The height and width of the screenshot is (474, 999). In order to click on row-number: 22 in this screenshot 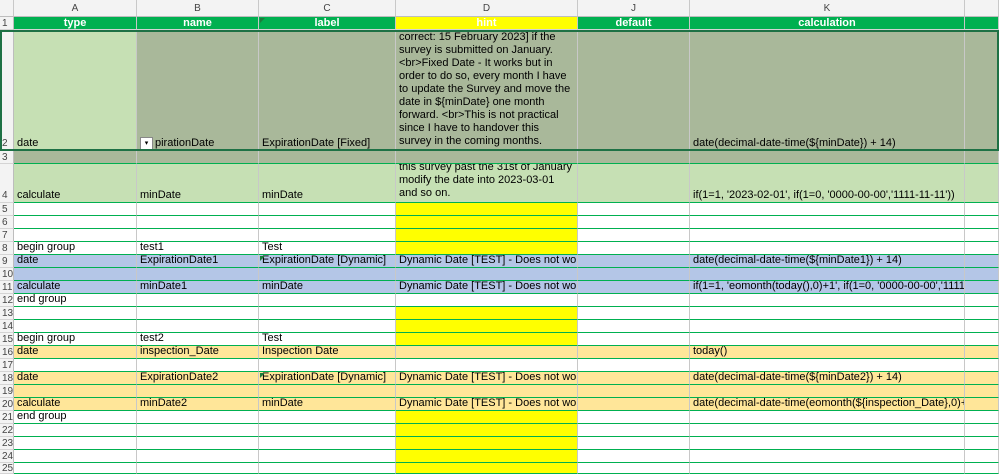, I will do `click(7, 430)`.